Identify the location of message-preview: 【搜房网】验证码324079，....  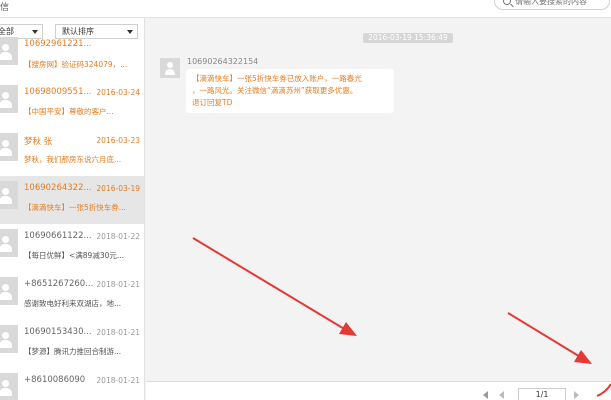
(76, 64).